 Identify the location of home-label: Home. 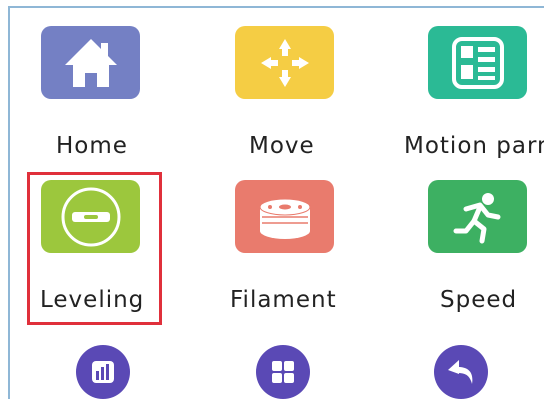
(92, 146).